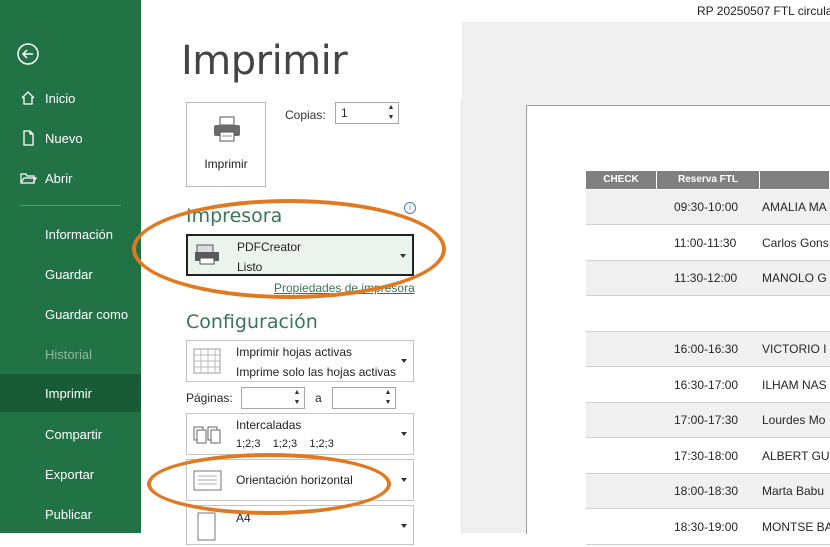  What do you see at coordinates (796, 526) in the screenshot?
I see `row-name: MONTSE BA` at bounding box center [796, 526].